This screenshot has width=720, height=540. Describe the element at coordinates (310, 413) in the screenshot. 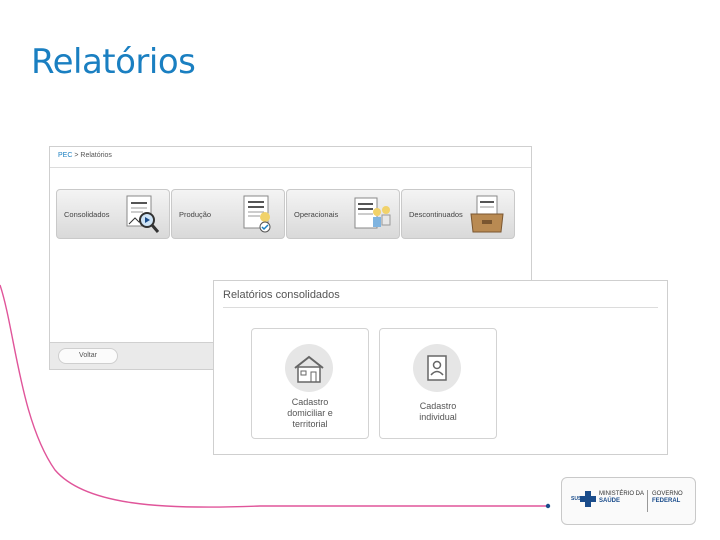

I see `tile-label: Cadastro domiciliar e territorial` at that location.